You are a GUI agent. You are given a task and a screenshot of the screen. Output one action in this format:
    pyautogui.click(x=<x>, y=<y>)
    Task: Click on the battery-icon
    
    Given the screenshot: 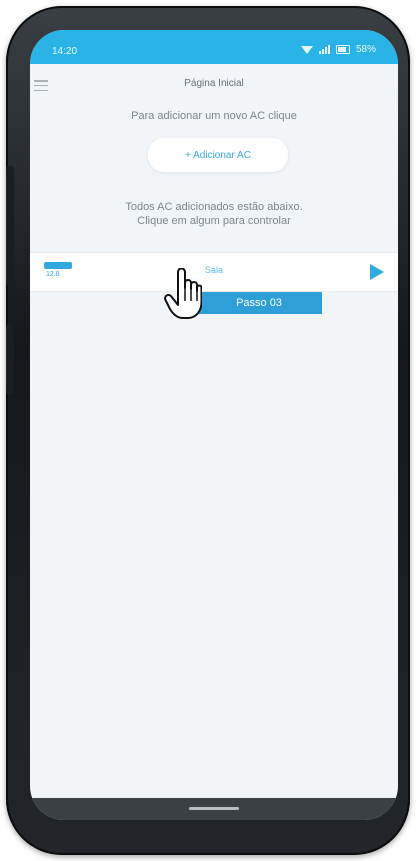 What is the action you would take?
    pyautogui.click(x=342, y=49)
    